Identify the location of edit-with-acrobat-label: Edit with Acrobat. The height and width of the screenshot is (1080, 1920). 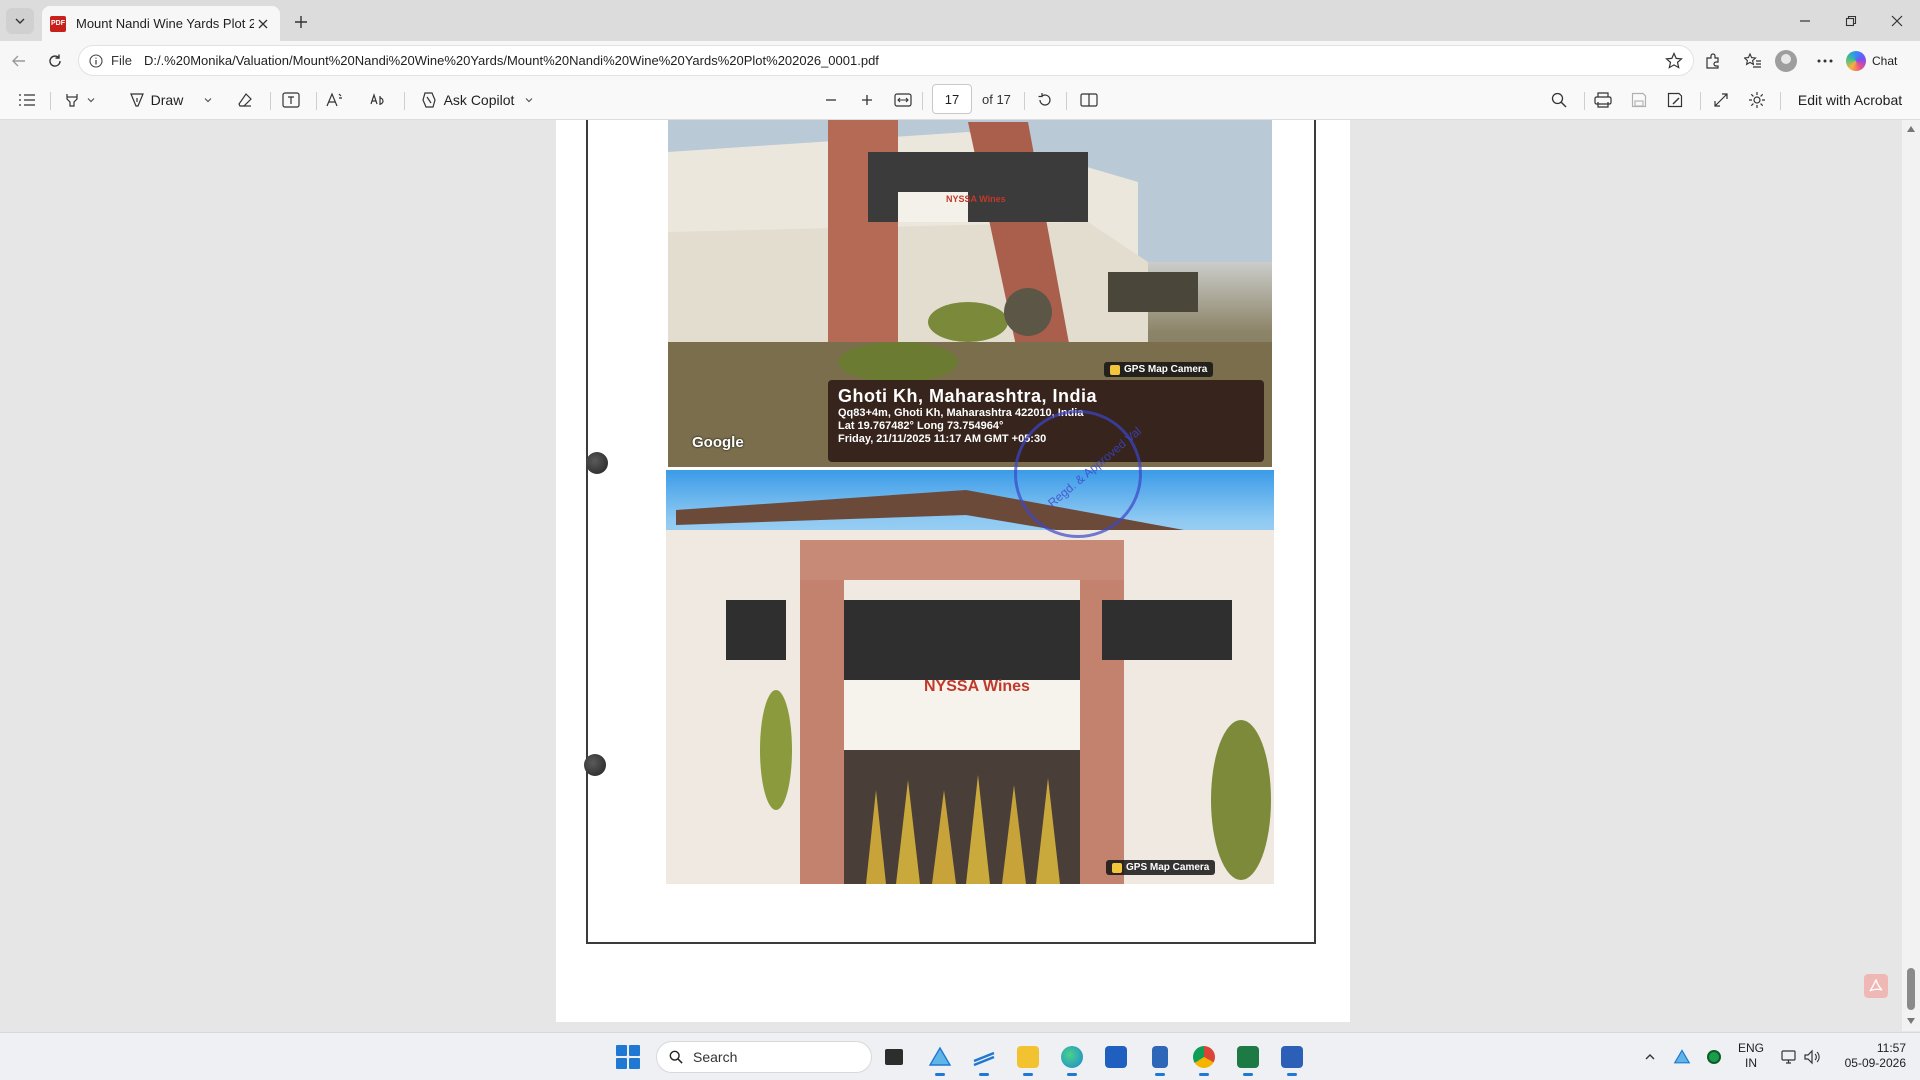
(1850, 100).